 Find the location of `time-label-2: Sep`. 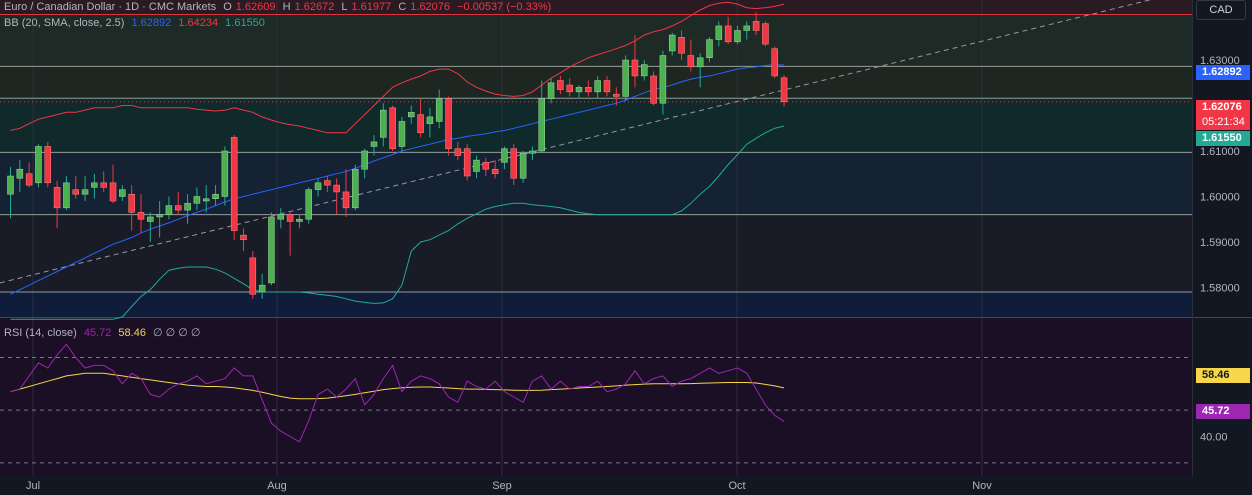

time-label-2: Sep is located at coordinates (502, 486).